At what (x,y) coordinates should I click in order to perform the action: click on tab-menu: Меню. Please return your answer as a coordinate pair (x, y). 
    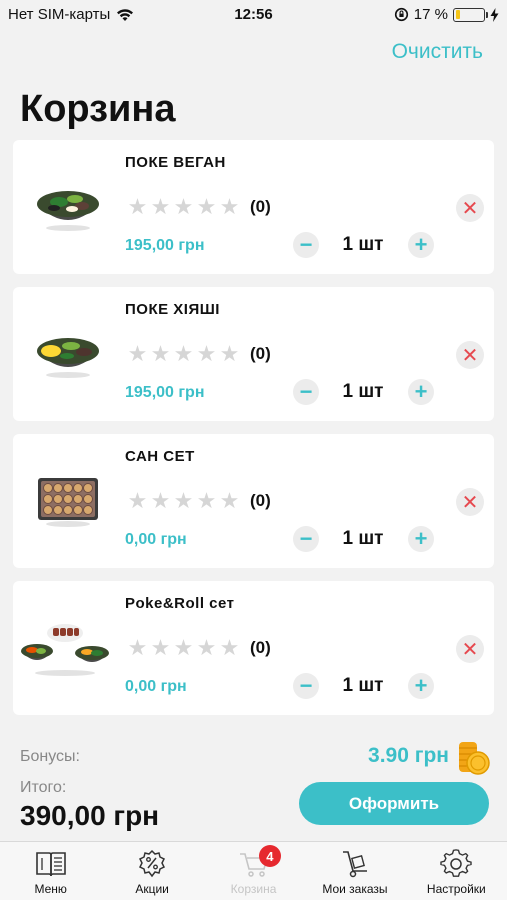
    Looking at the image, I should click on (50, 871).